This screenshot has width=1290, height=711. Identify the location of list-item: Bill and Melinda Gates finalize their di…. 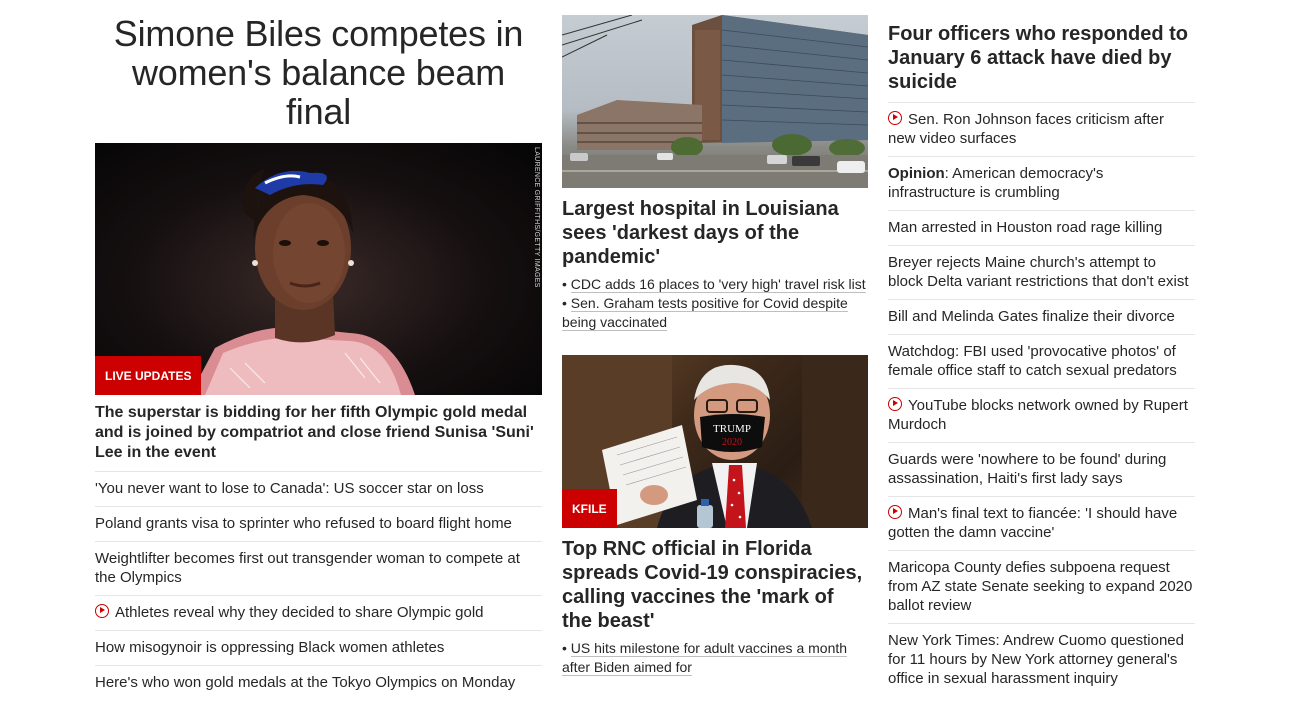
(1041, 317).